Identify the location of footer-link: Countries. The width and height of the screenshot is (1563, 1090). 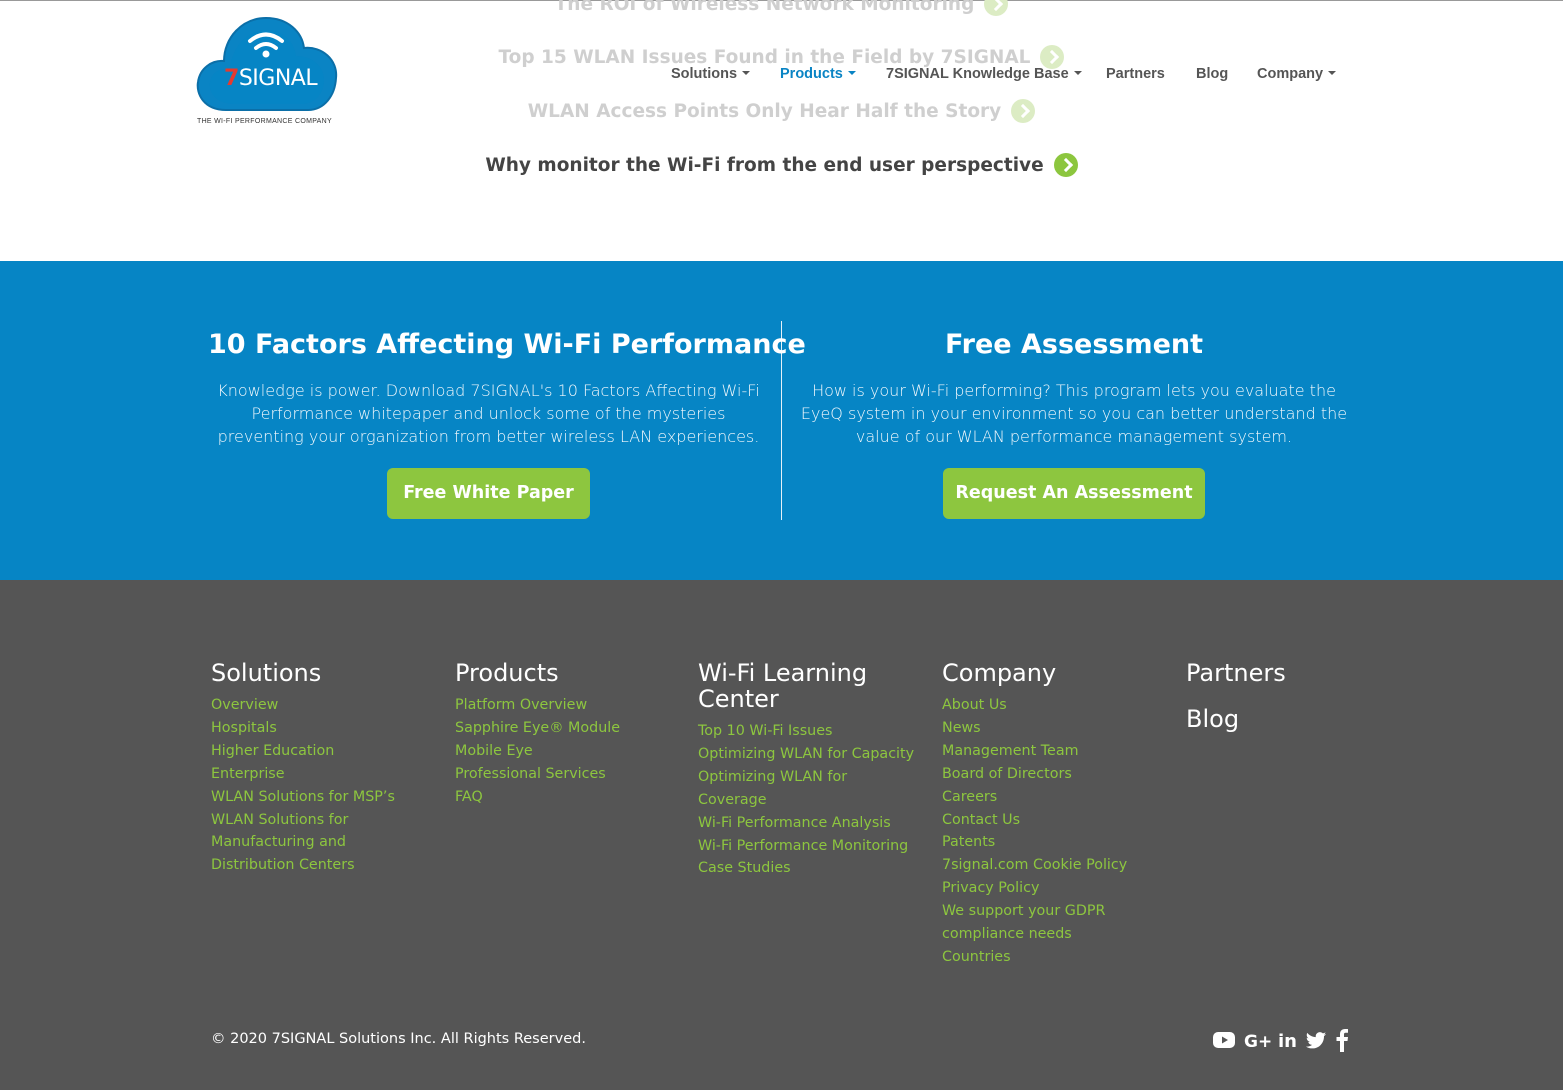
(1052, 957).